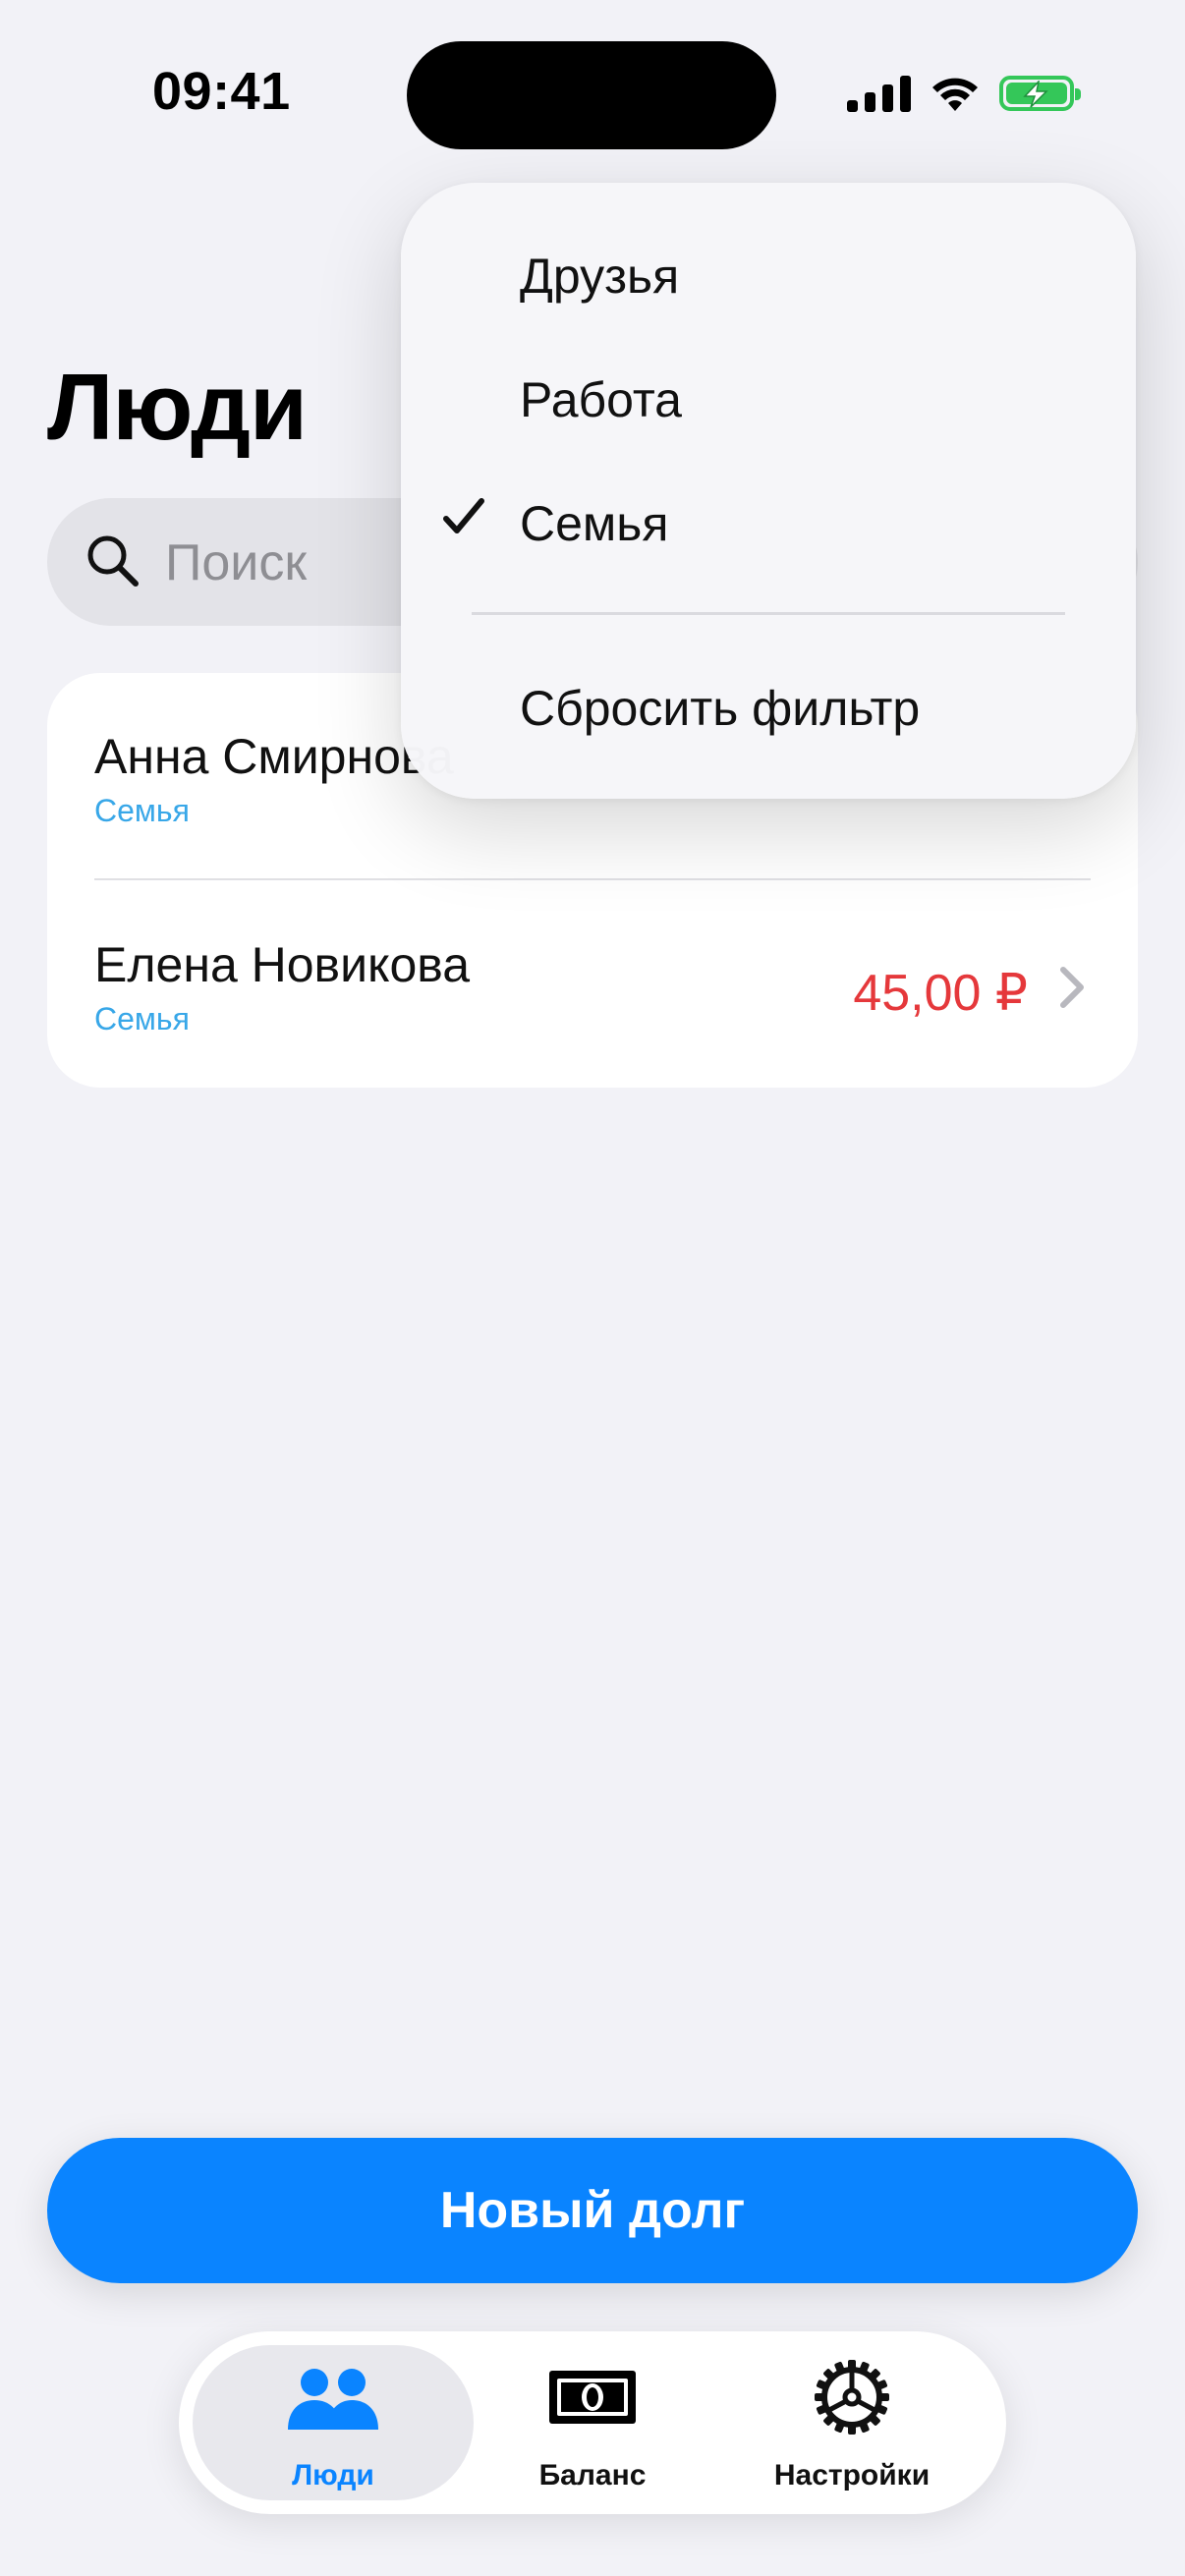 The height and width of the screenshot is (2576, 1185). What do you see at coordinates (274, 756) in the screenshot?
I see `person-name: Анна Смирнова` at bounding box center [274, 756].